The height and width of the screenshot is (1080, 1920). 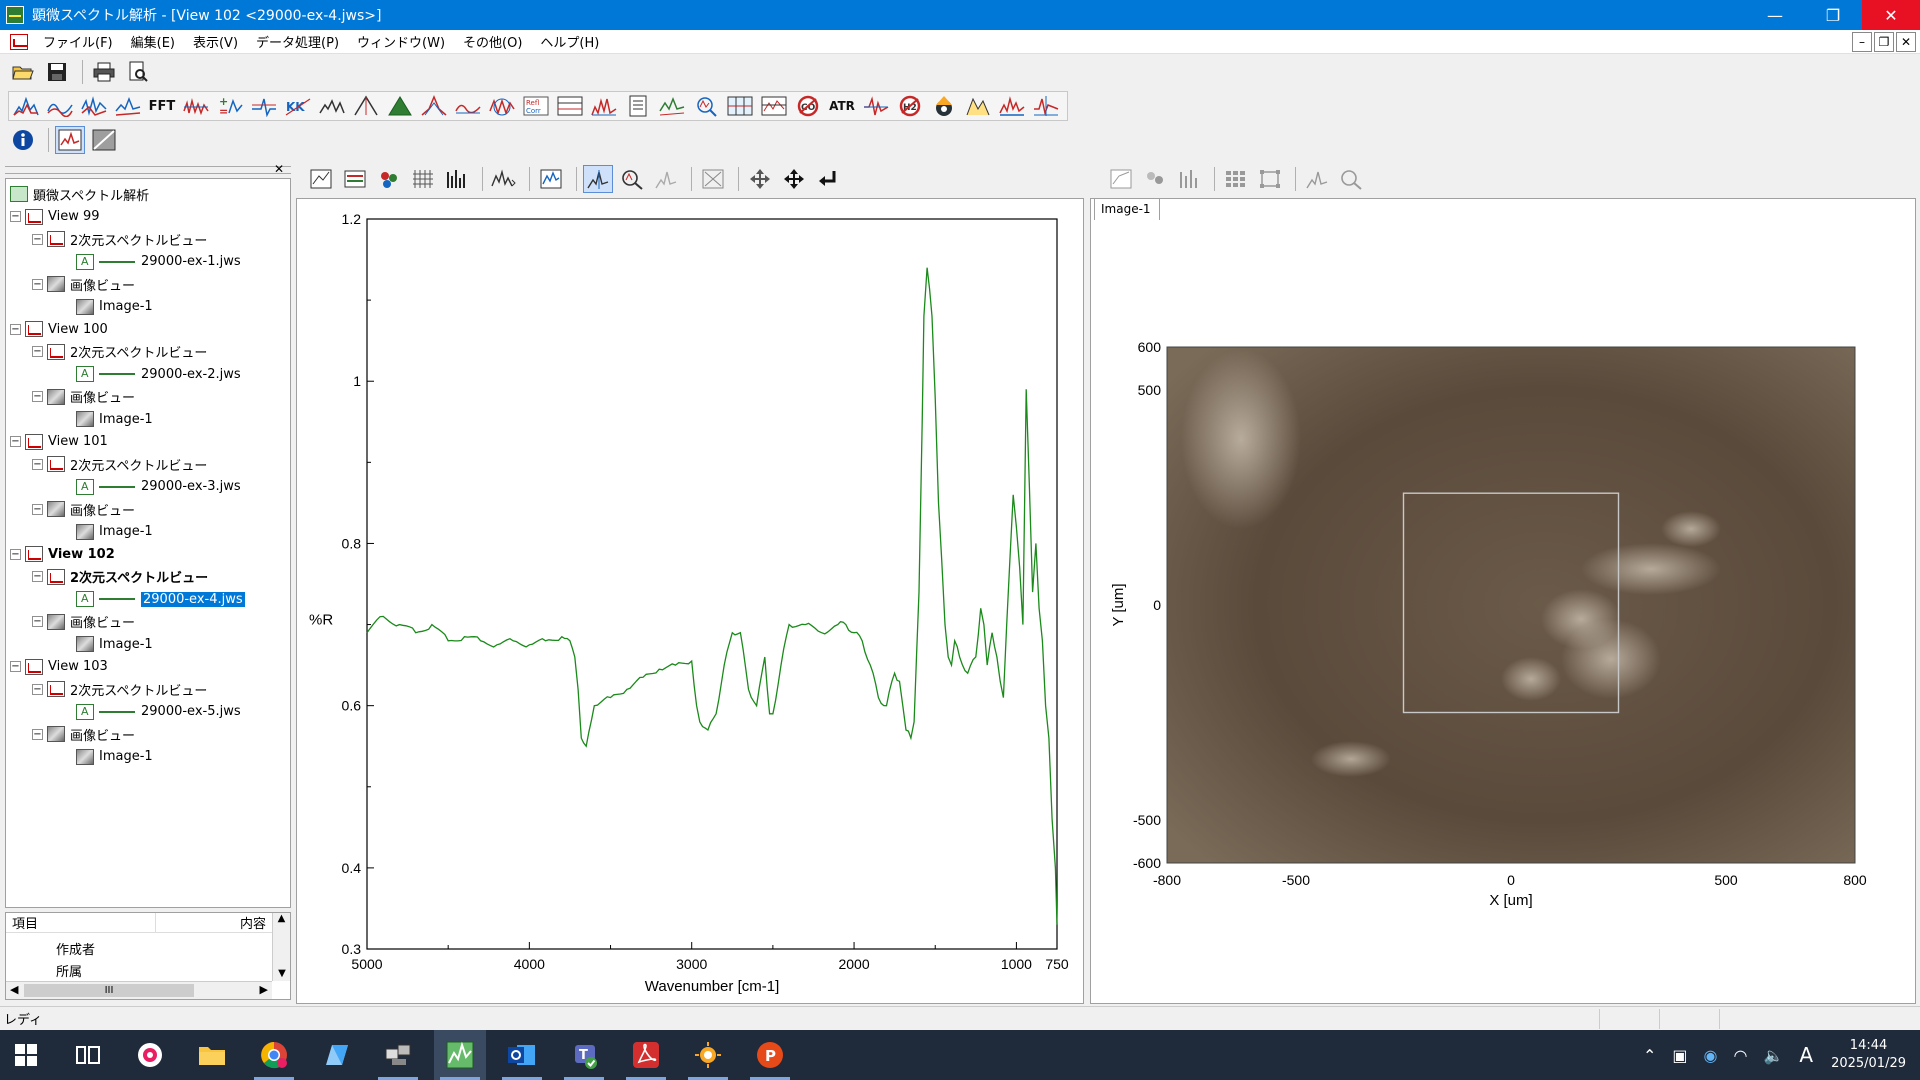 I want to click on table-icon, so click(x=570, y=106).